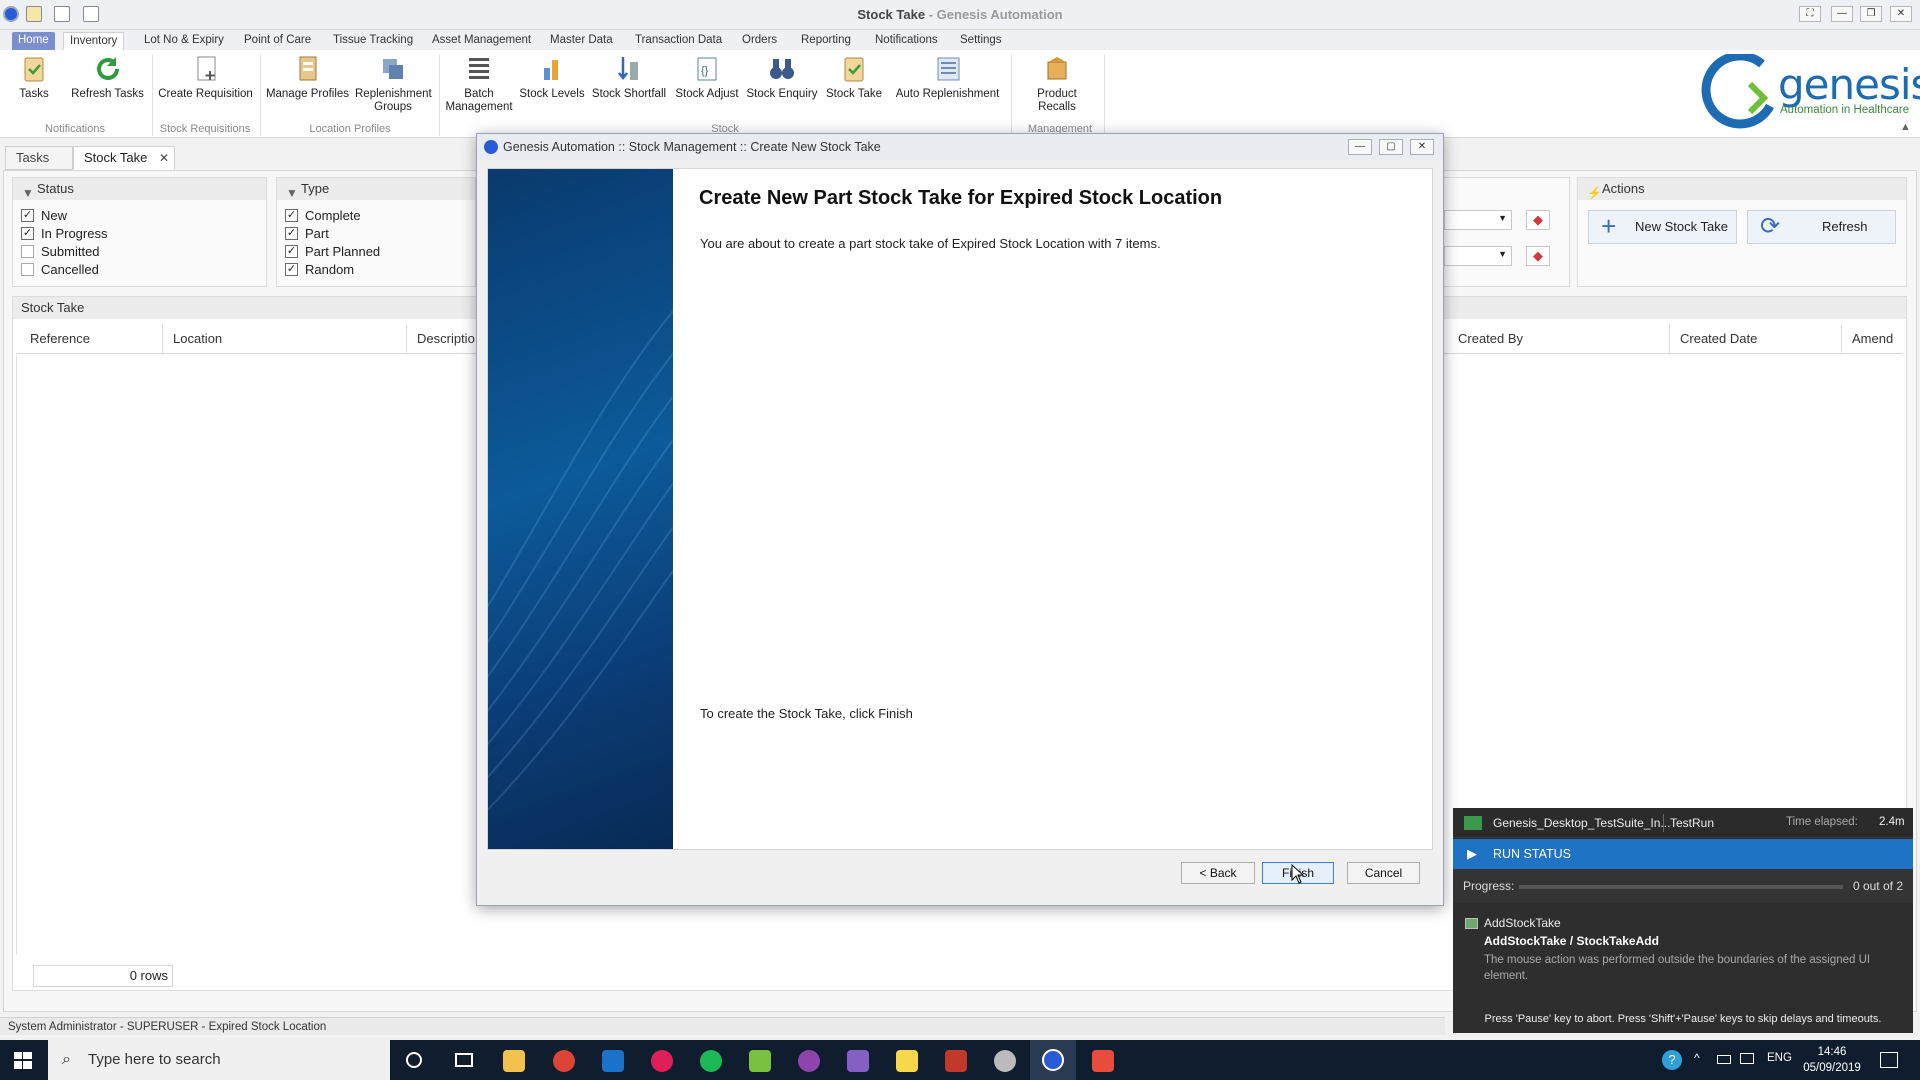 This screenshot has height=1080, width=1920. Describe the element at coordinates (219, 1060) in the screenshot. I see `taskbar-search: ⌕ Type here to search` at that location.